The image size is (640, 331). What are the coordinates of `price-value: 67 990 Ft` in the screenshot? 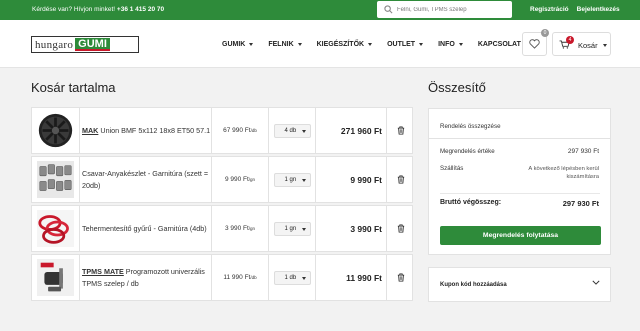 It's located at (237, 130).